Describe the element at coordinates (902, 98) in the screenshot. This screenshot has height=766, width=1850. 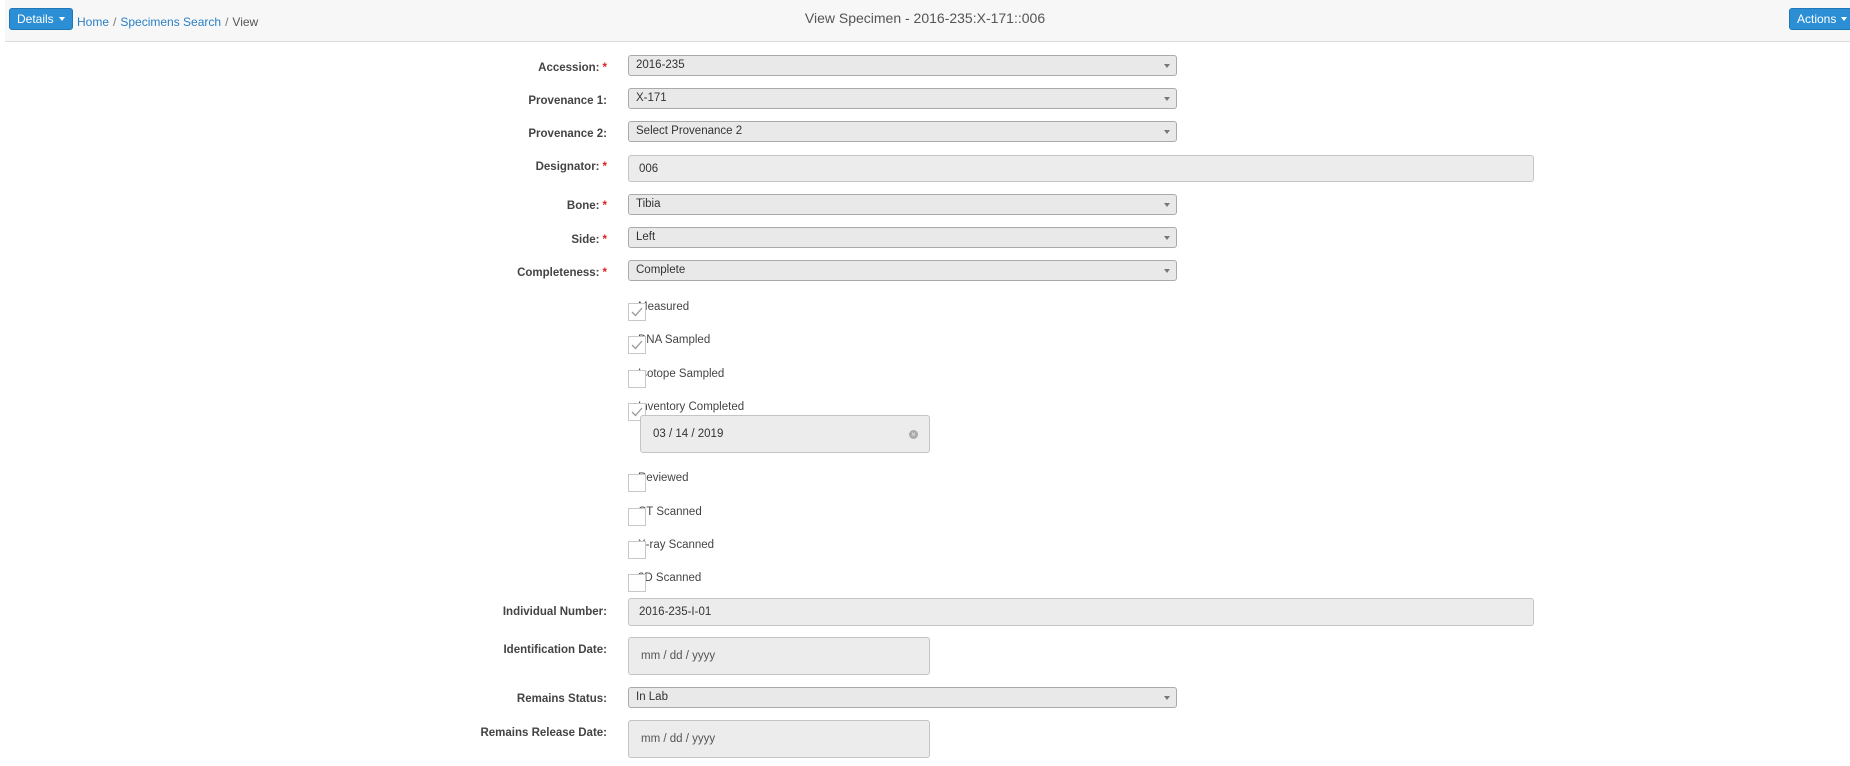
I see `provenance1-select: X-171` at that location.